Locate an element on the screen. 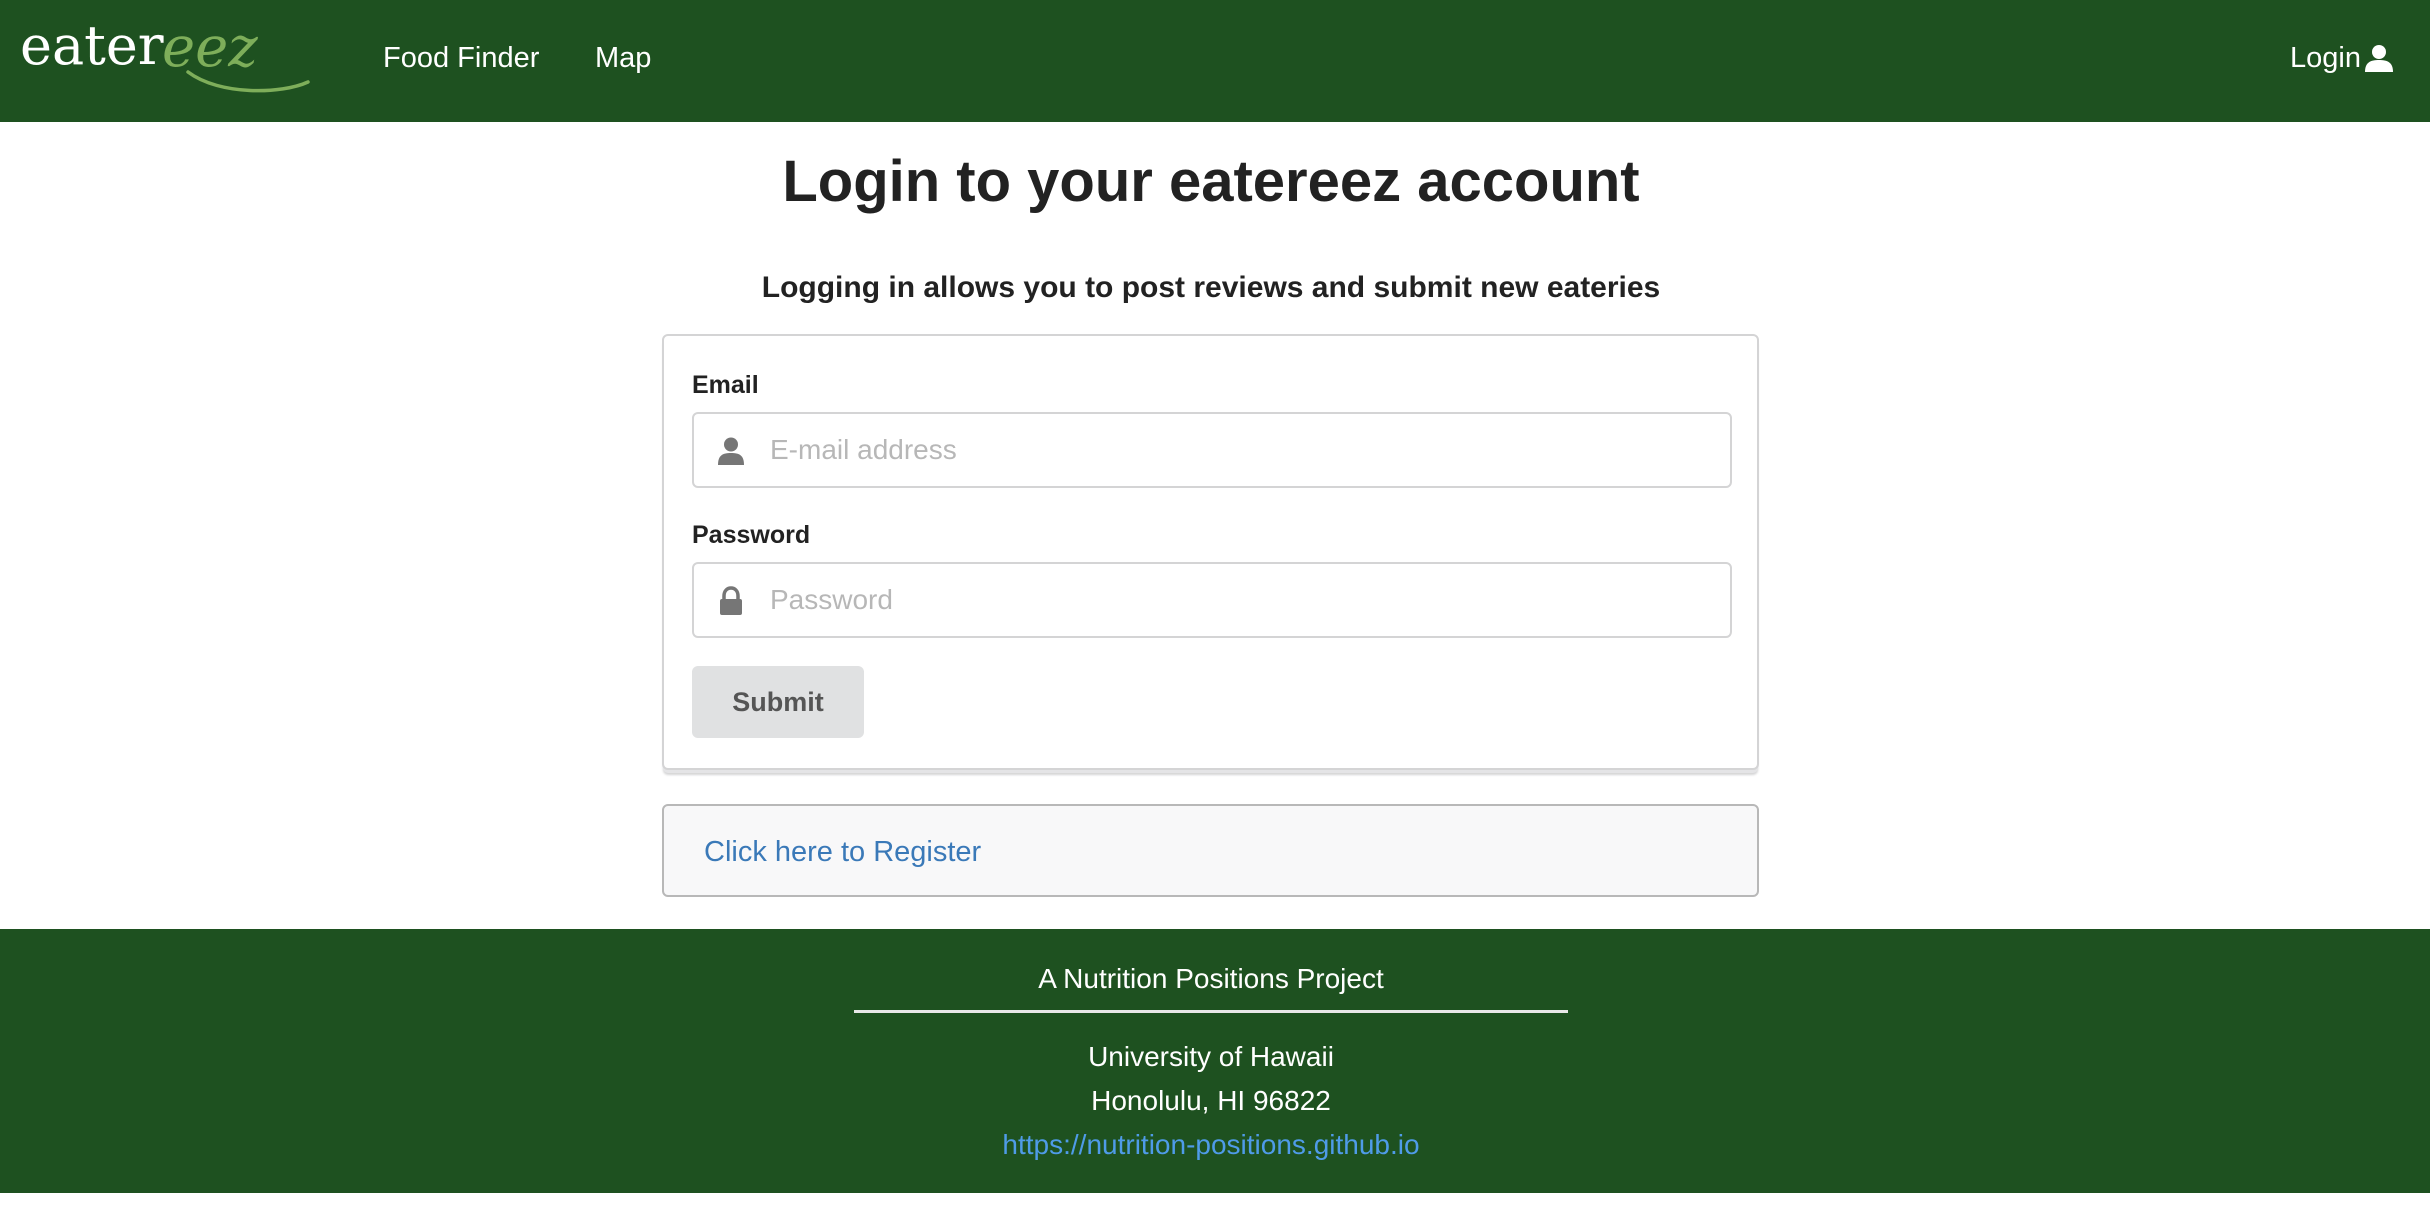 The image size is (2430, 1216). register-message: Click here to Register is located at coordinates (1210, 850).